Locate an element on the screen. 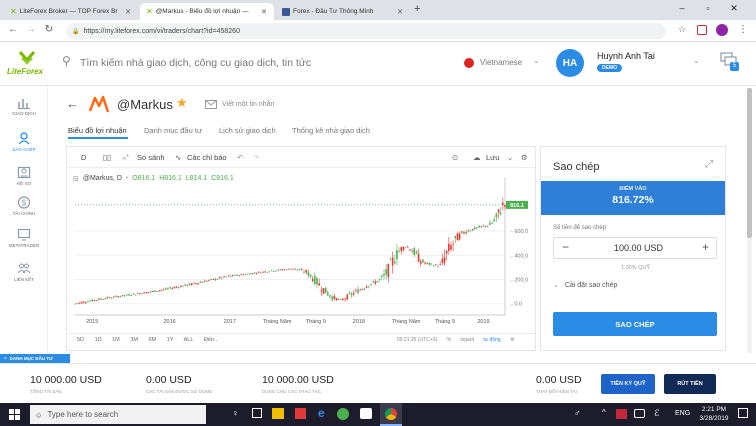 The width and height of the screenshot is (756, 426). people-icon: ♂ is located at coordinates (577, 413).